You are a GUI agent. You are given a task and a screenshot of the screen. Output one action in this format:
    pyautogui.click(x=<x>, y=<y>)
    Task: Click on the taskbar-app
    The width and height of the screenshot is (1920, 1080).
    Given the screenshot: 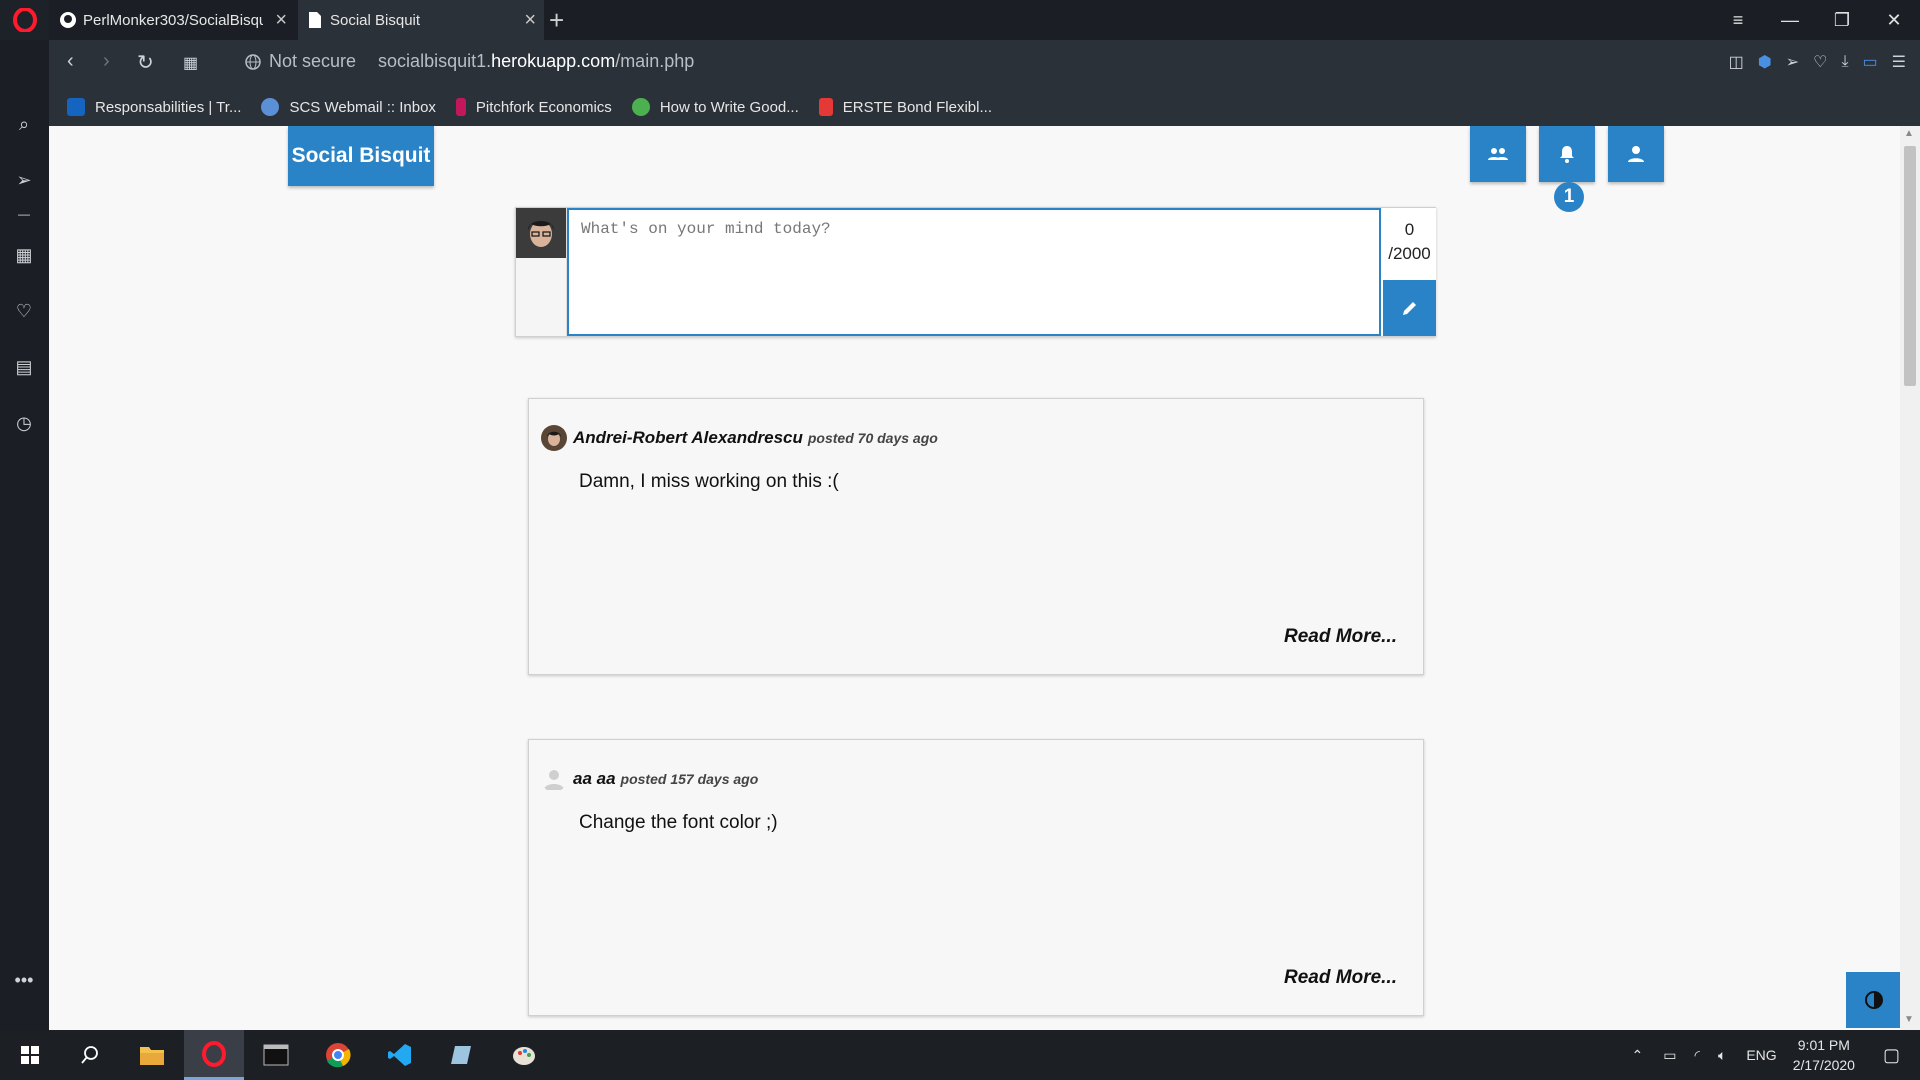 What is the action you would take?
    pyautogui.click(x=462, y=1055)
    